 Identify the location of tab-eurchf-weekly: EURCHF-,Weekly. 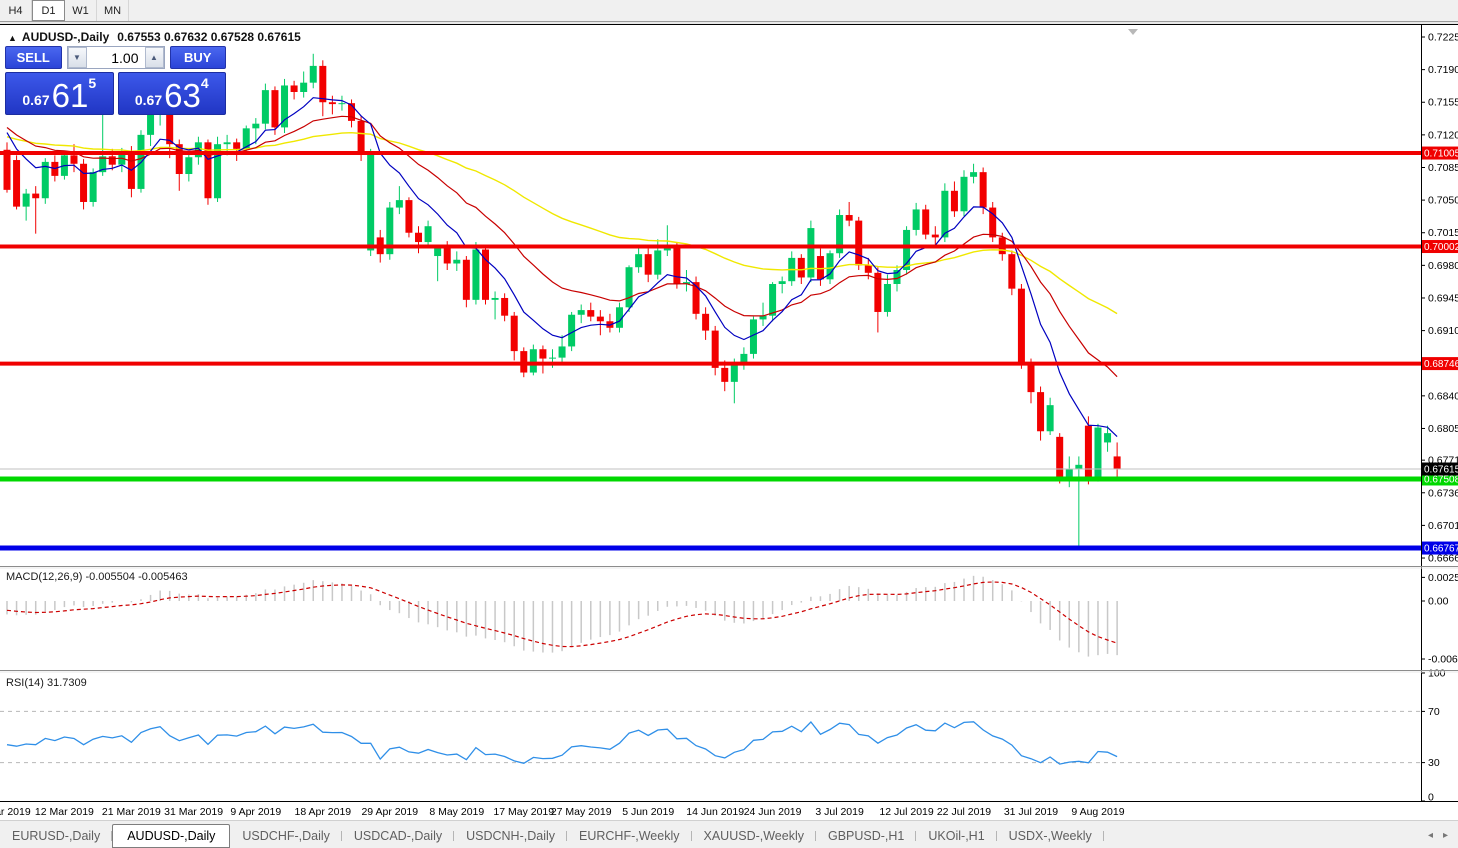
(629, 836).